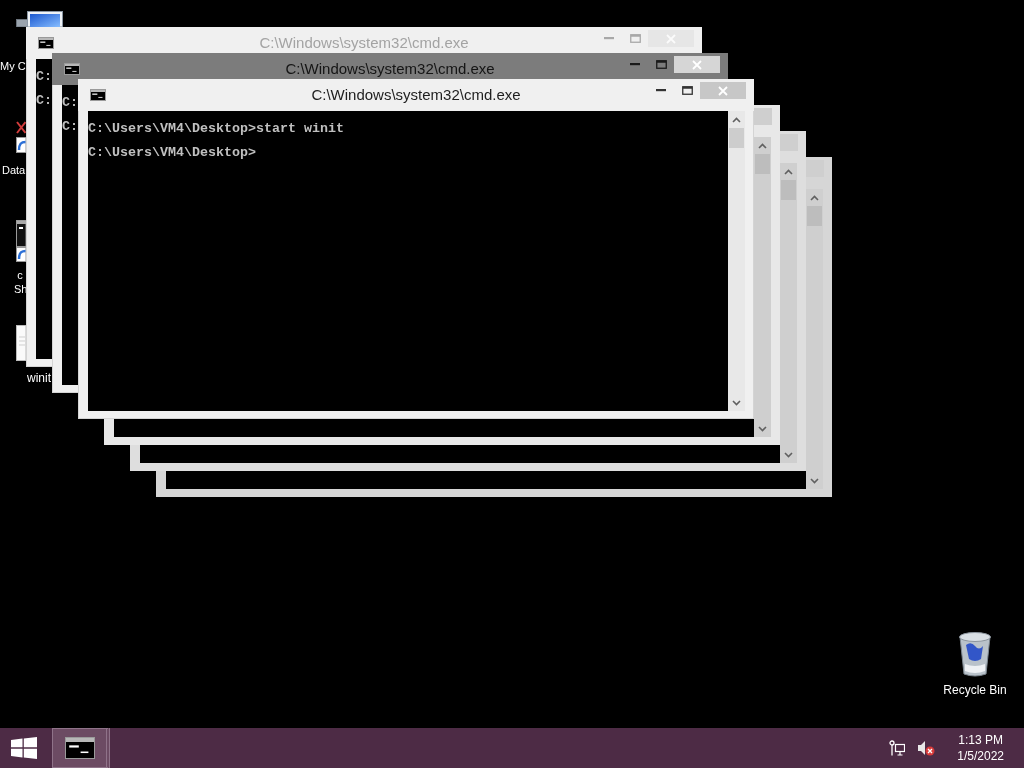  Describe the element at coordinates (39, 378) in the screenshot. I see `desktop-icon-label: winit` at that location.